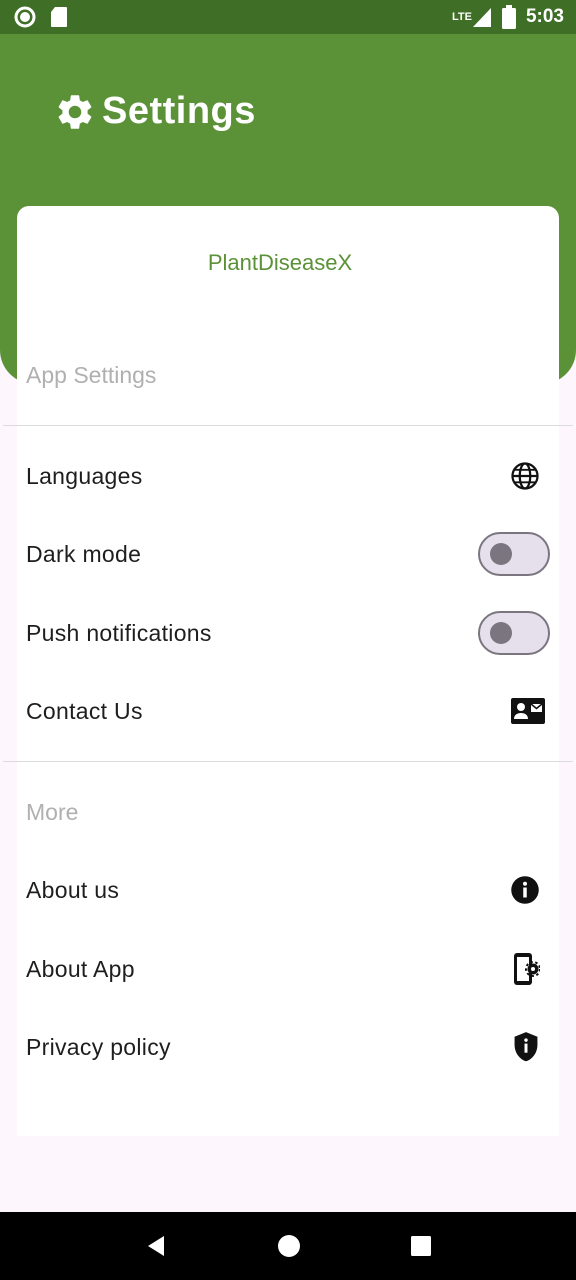 The width and height of the screenshot is (576, 1280). What do you see at coordinates (462, 17) in the screenshot?
I see `network-type: LTE` at bounding box center [462, 17].